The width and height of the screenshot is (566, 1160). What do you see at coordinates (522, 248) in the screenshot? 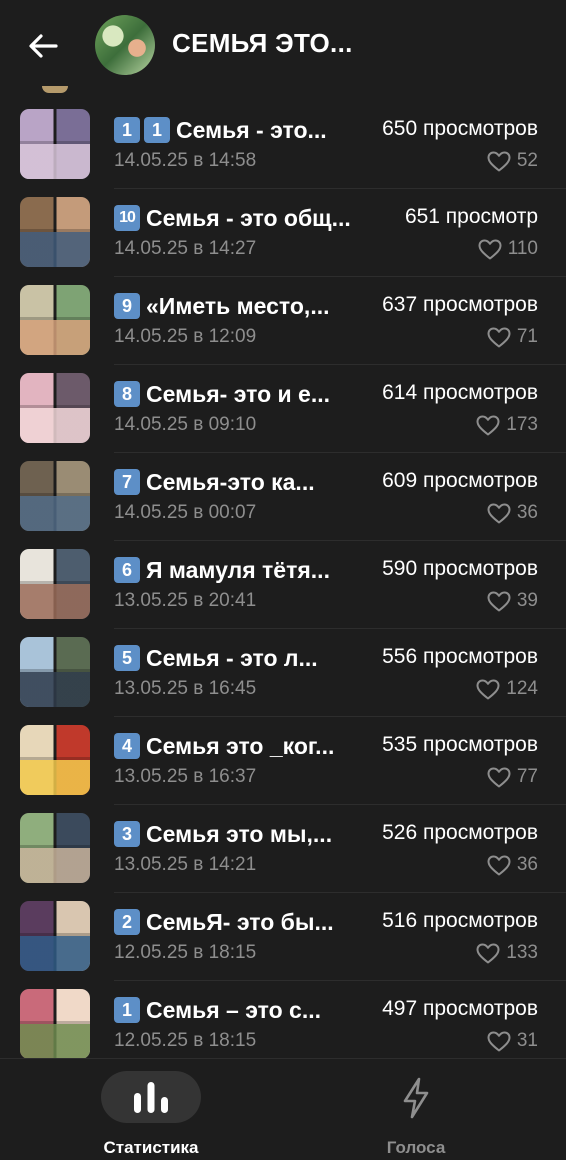
I see `likes-count: 110` at bounding box center [522, 248].